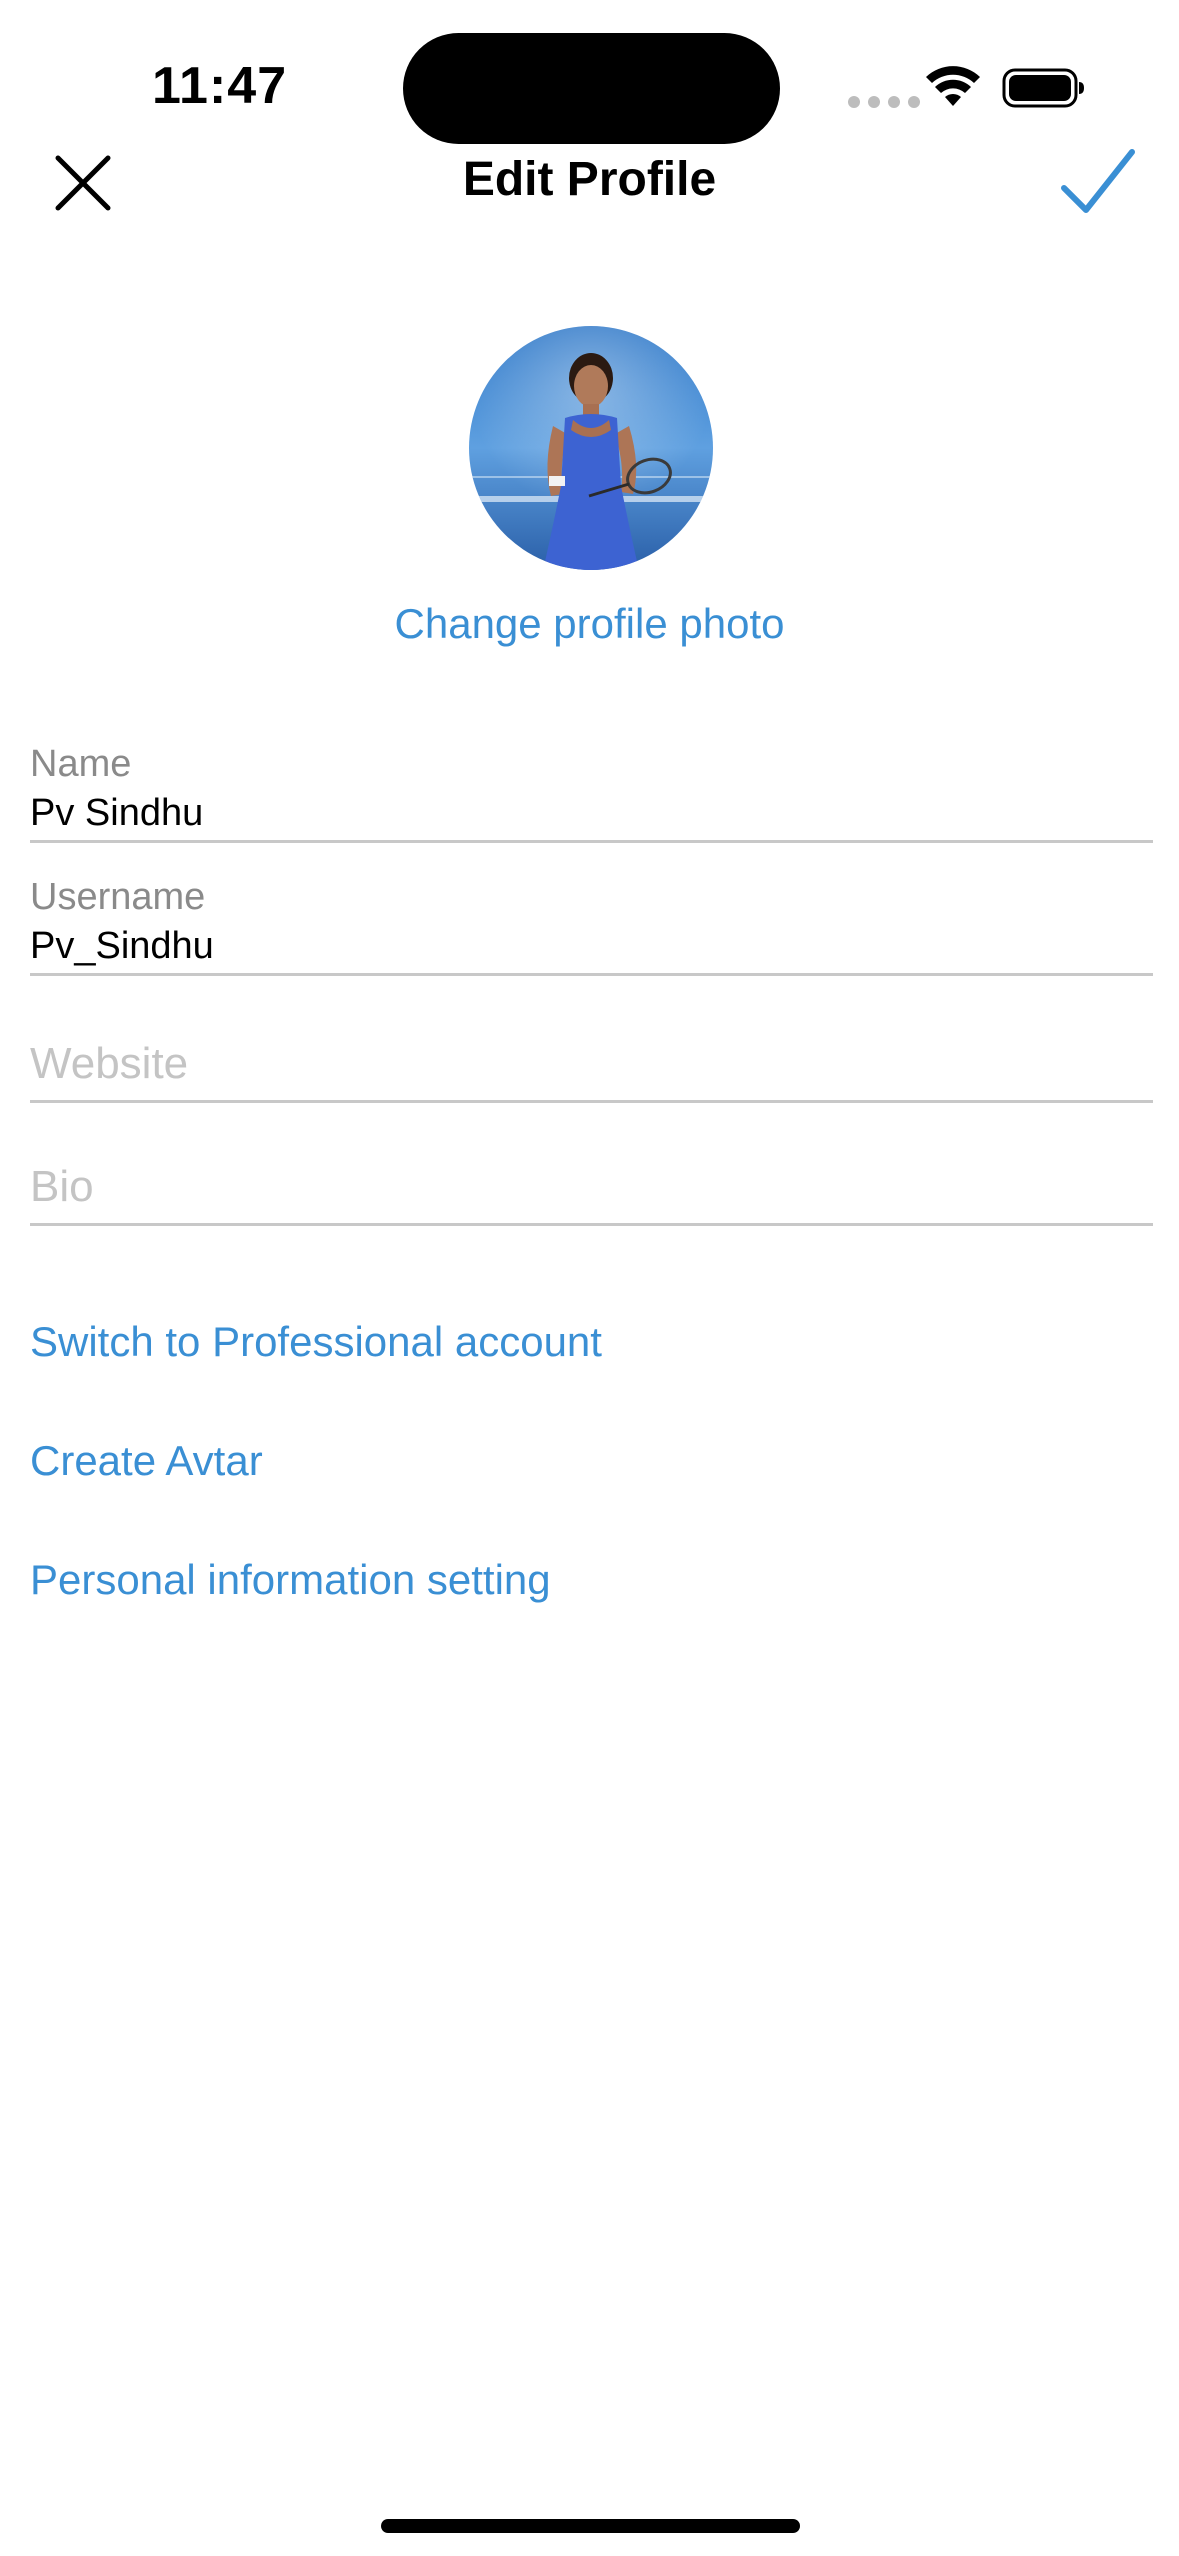  What do you see at coordinates (591, 88) in the screenshot?
I see `dynamic-island` at bounding box center [591, 88].